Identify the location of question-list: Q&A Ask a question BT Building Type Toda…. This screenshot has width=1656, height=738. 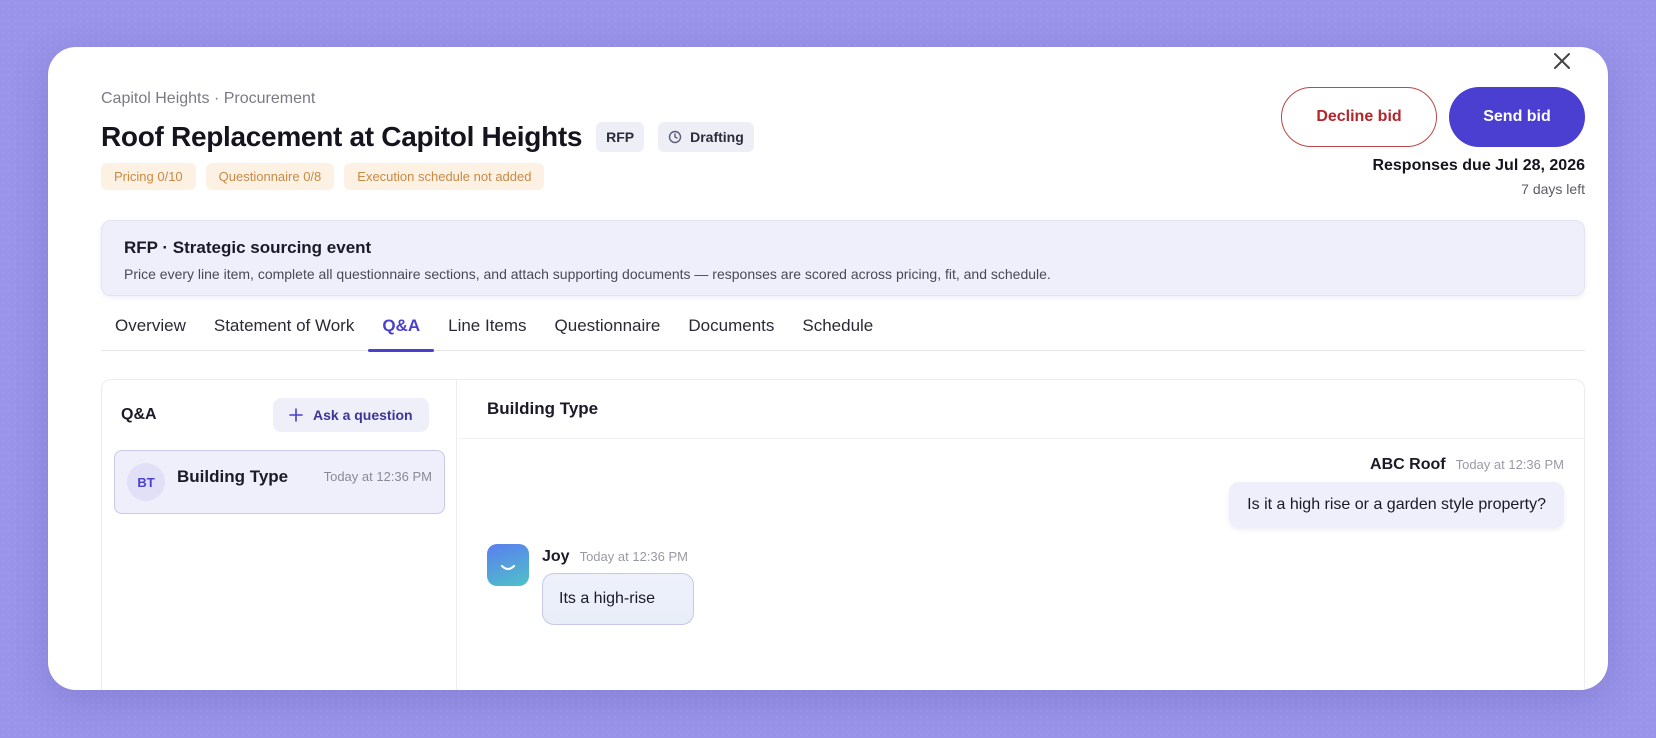
(279, 535).